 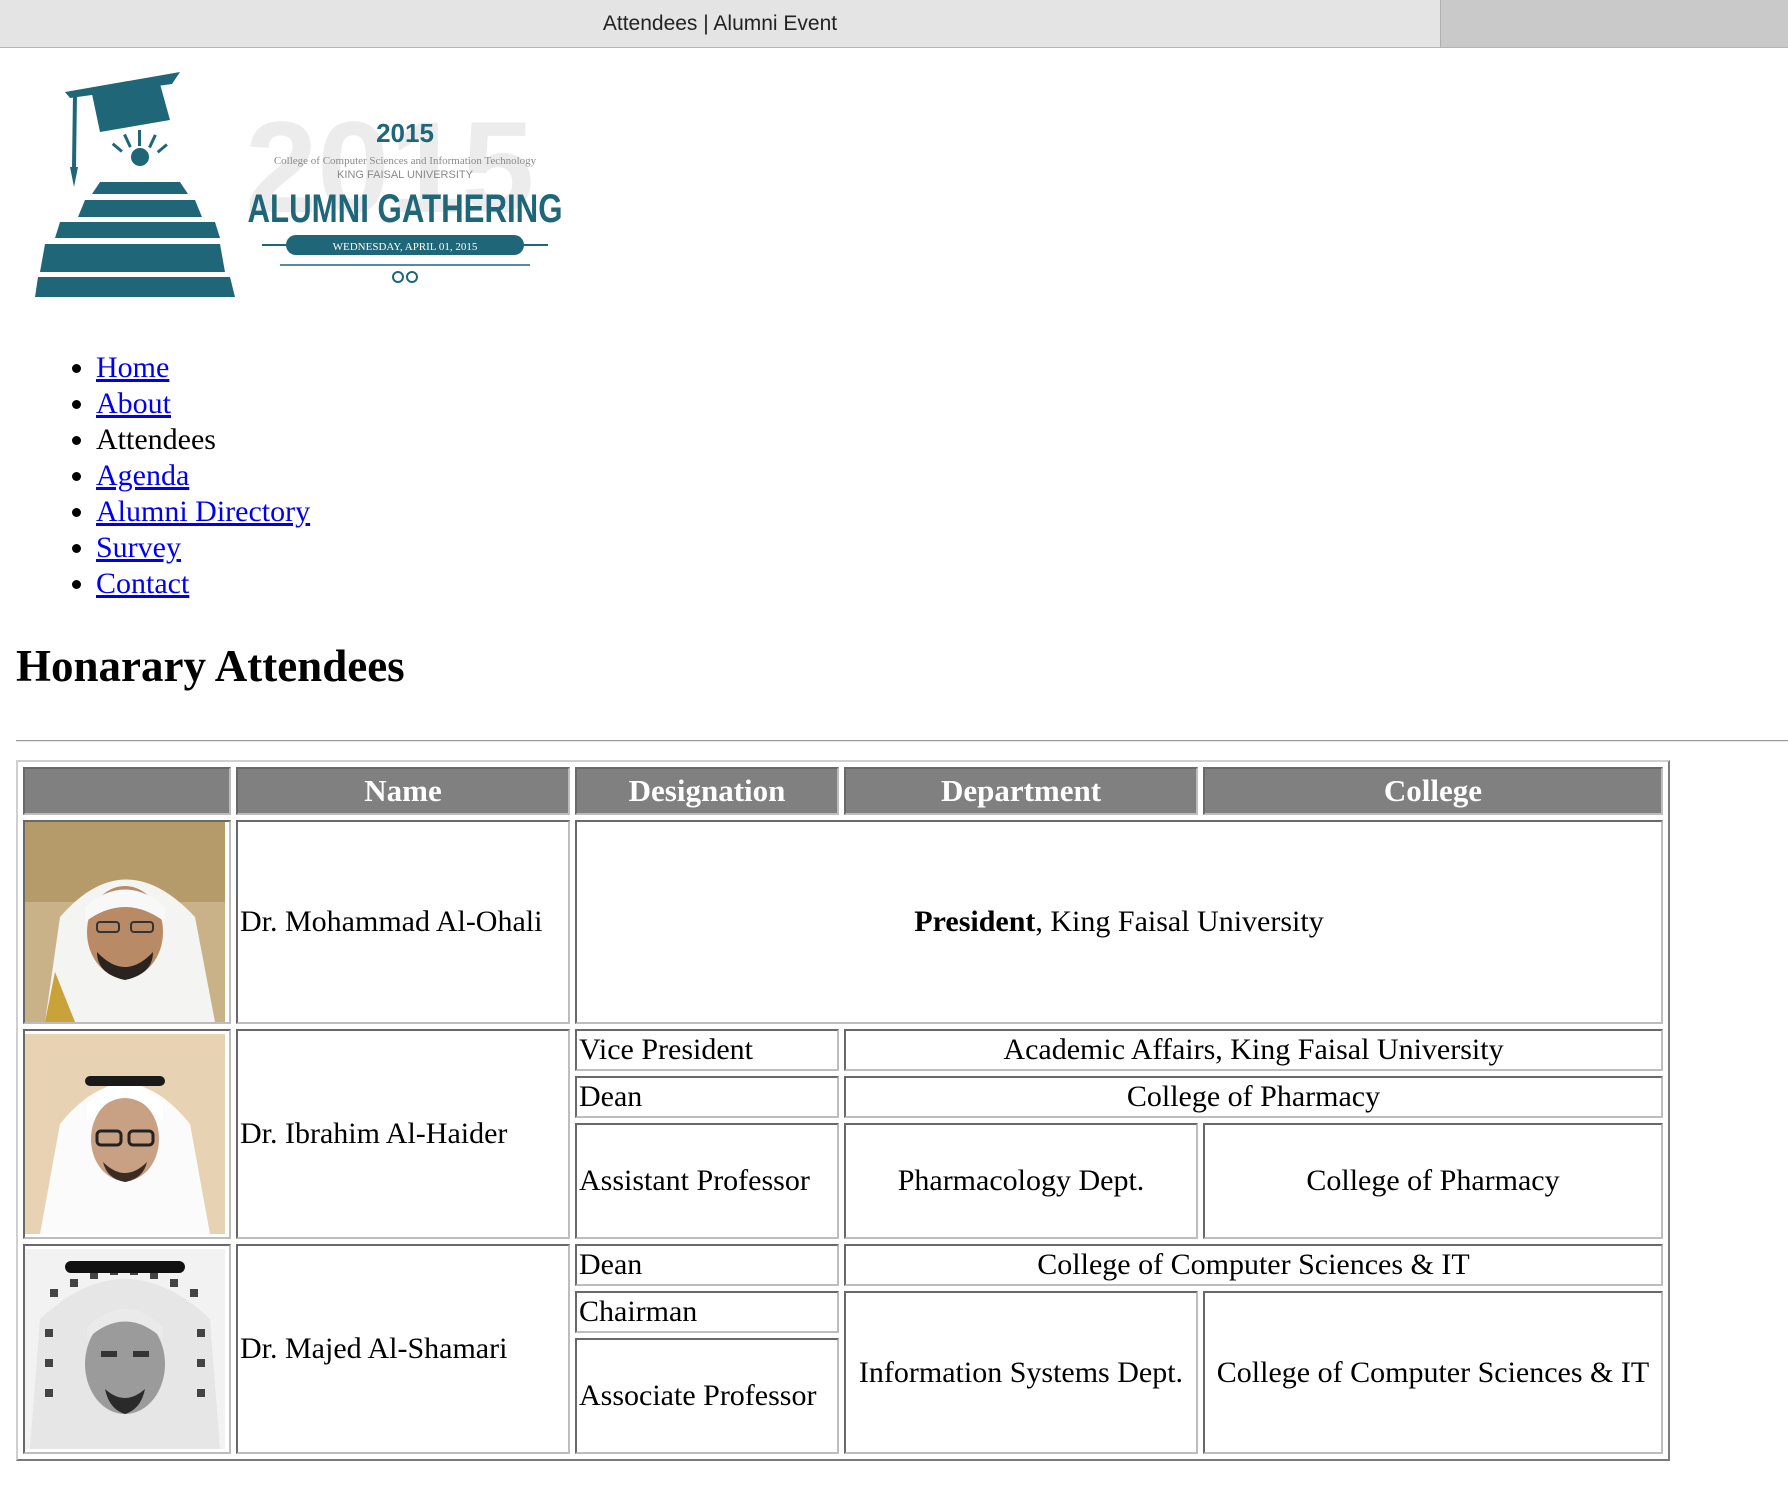 What do you see at coordinates (203, 476) in the screenshot?
I see `nav-item-agenda: Agenda` at bounding box center [203, 476].